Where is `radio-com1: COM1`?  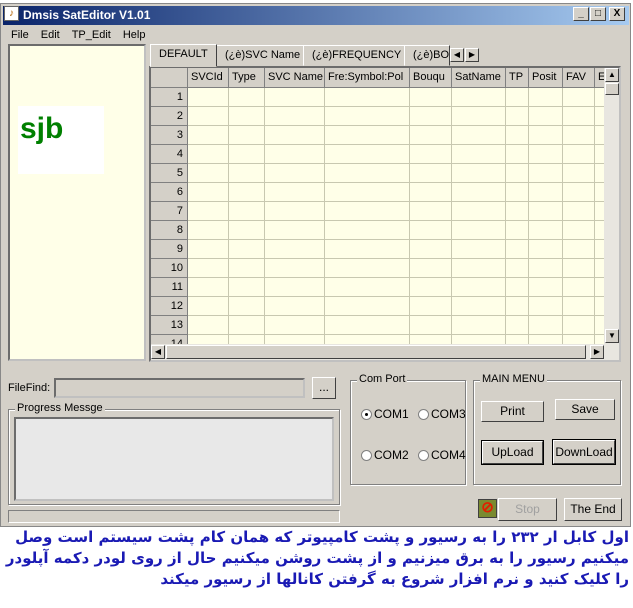 radio-com1: COM1 is located at coordinates (385, 414).